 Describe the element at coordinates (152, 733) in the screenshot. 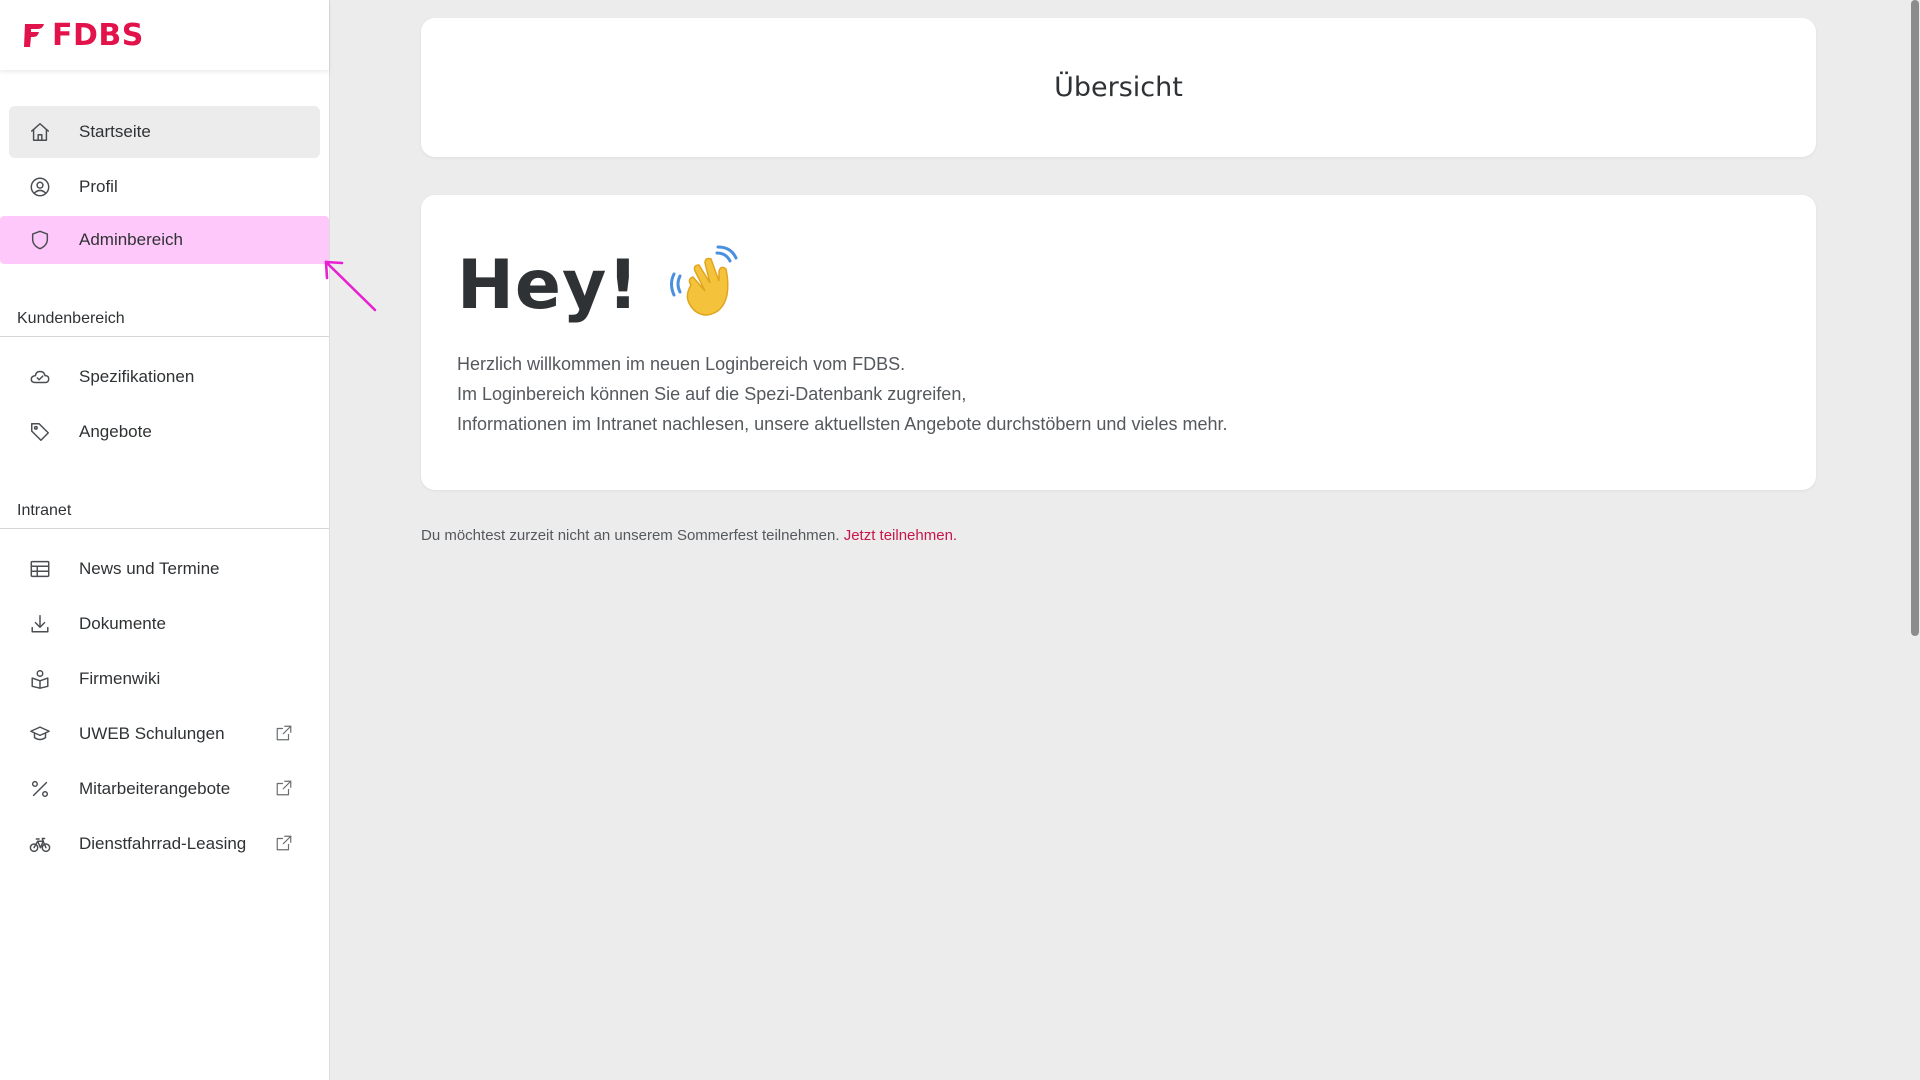

I see `nav-label: UWEB Schulungen` at that location.